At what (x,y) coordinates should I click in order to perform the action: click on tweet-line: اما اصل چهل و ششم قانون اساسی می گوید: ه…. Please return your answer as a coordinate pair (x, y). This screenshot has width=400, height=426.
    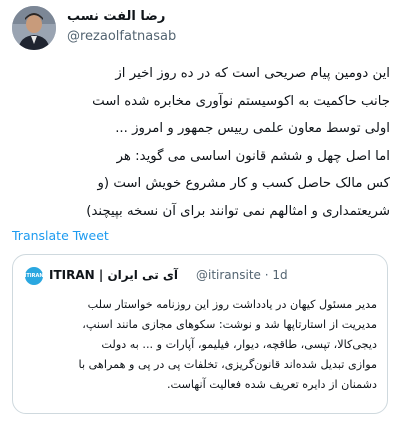
    Looking at the image, I should click on (253, 156).